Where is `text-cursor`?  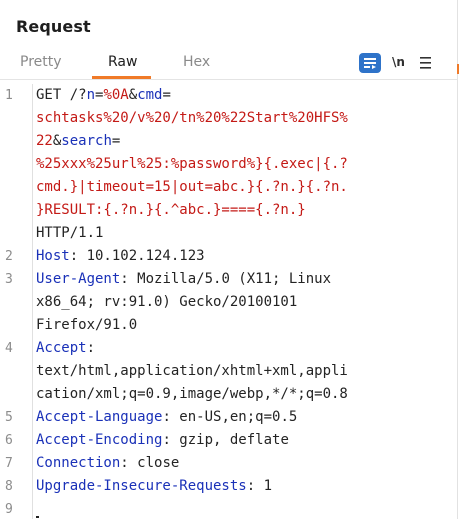 text-cursor is located at coordinates (37, 517).